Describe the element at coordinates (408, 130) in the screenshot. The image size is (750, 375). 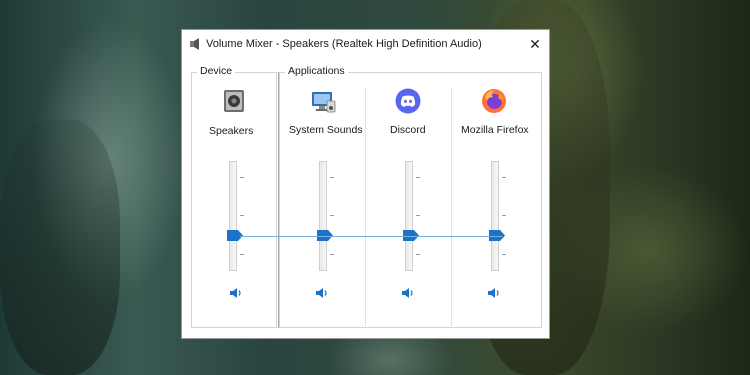
I see `channel-label: Discord` at that location.